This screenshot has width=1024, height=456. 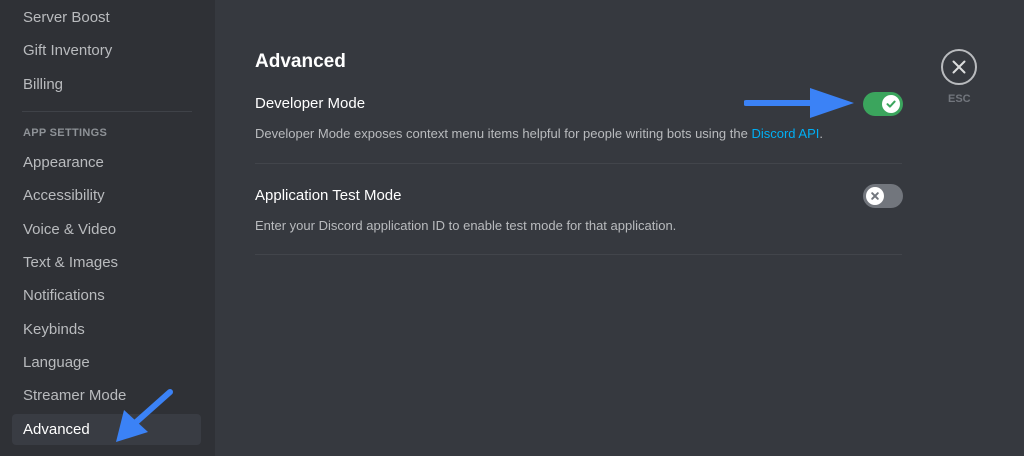 What do you see at coordinates (106, 295) in the screenshot?
I see `sidebar-item-notifications: Notifications` at bounding box center [106, 295].